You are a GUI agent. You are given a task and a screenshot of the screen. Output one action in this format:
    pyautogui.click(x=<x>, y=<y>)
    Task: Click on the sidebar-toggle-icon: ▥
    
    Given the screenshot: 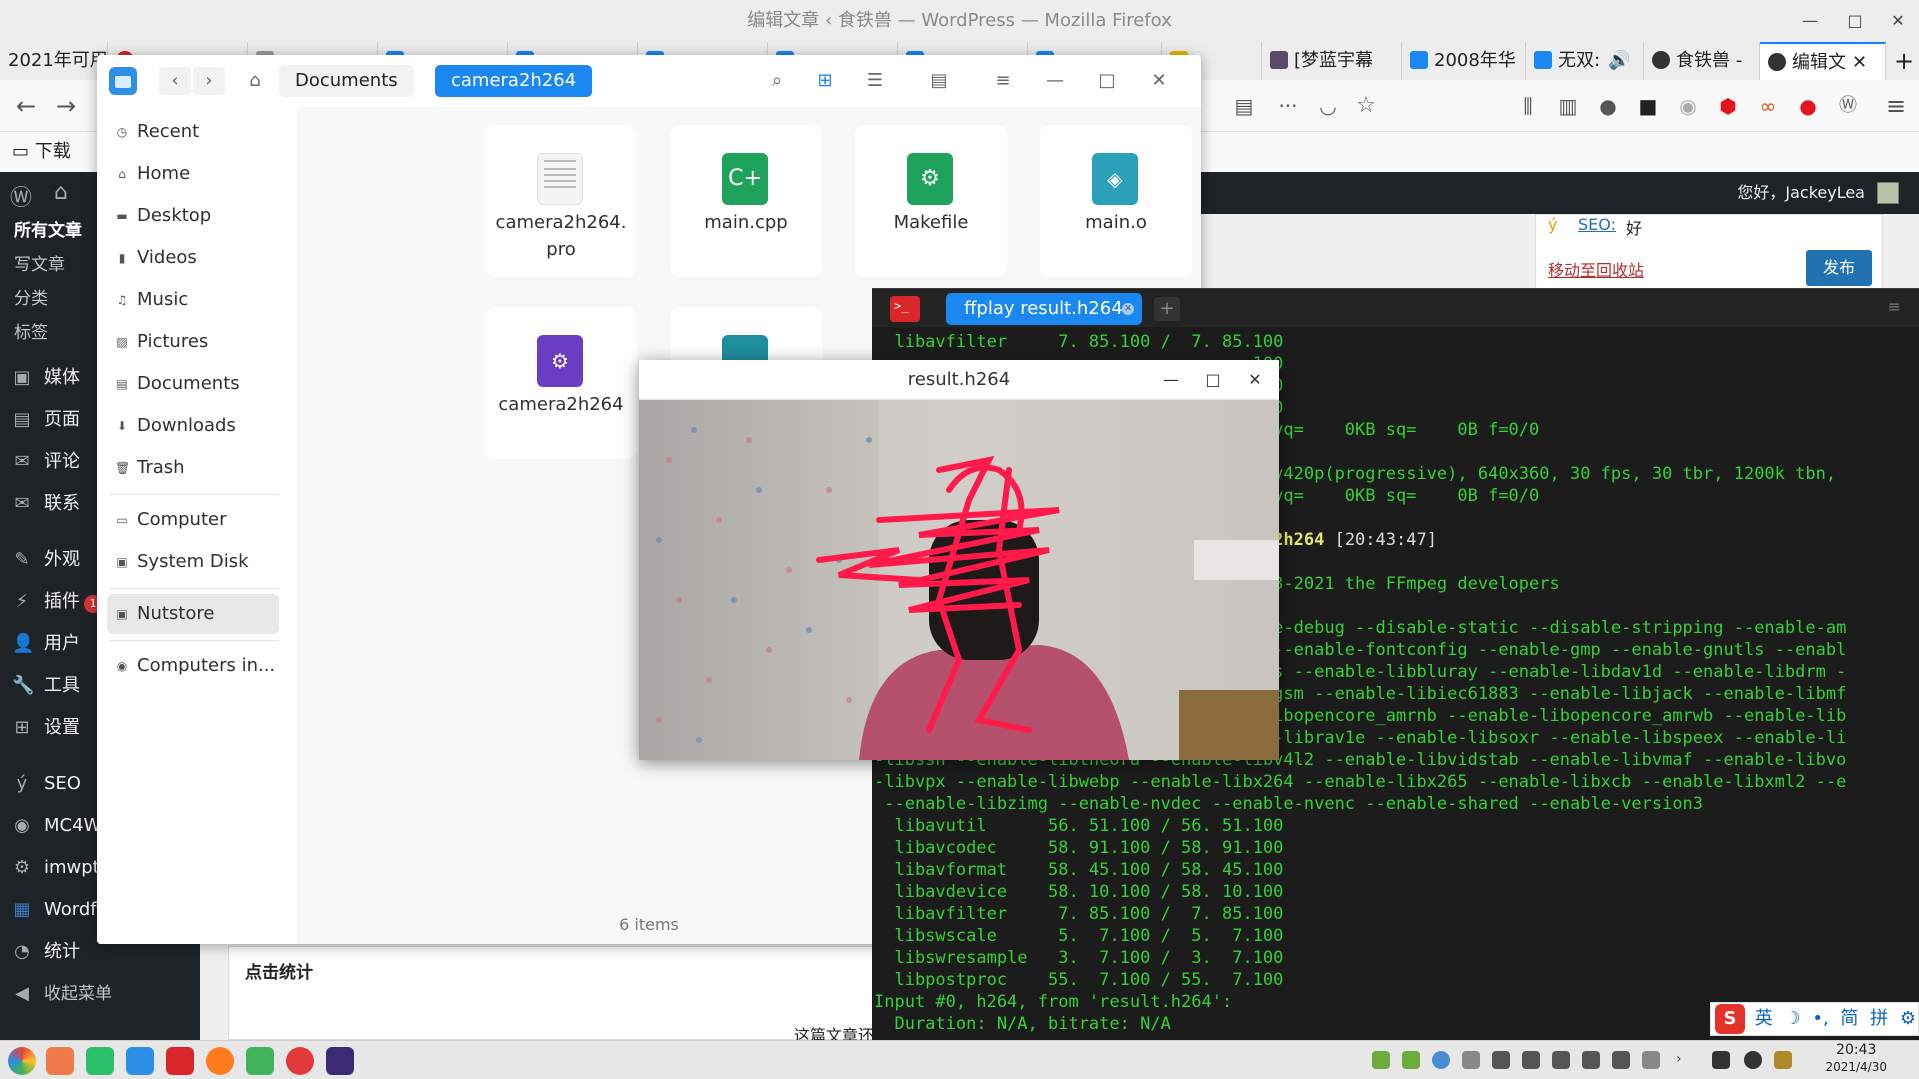 What is the action you would take?
    pyautogui.click(x=1568, y=106)
    